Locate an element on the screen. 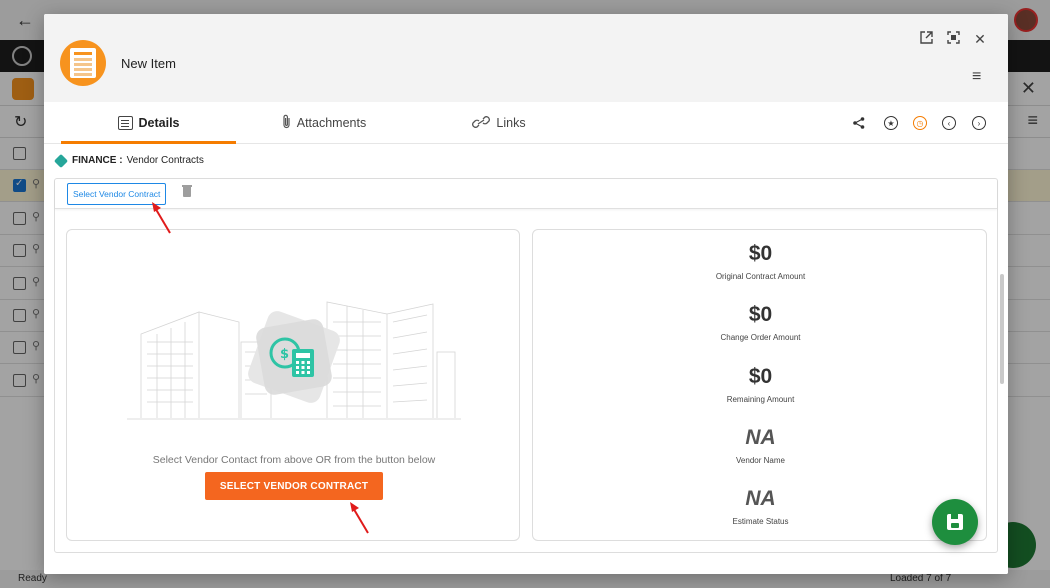 Image resolution: width=1050 pixels, height=588 pixels. paperclip-icon is located at coordinates (286, 123).